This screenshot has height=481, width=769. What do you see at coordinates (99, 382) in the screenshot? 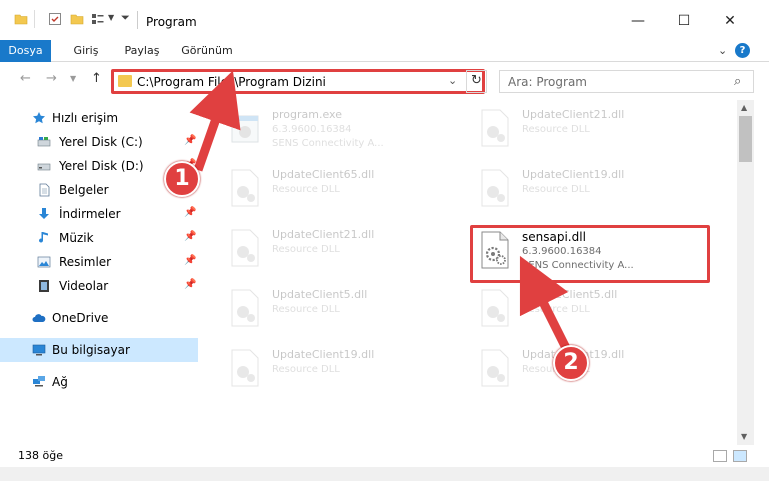
I see `sidebar-item-network: Ağ` at bounding box center [99, 382].